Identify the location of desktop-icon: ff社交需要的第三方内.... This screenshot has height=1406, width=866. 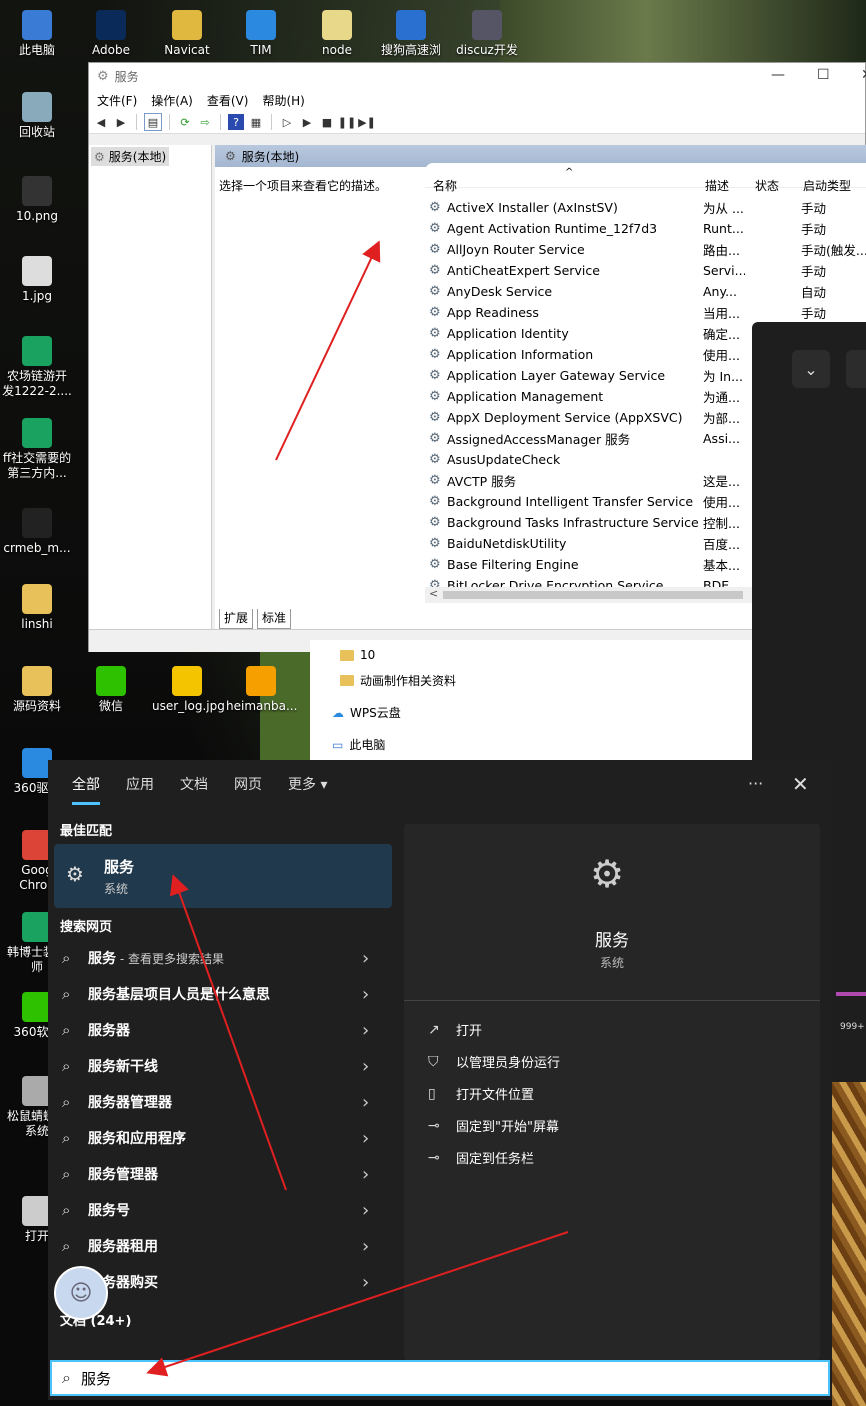
(37, 449).